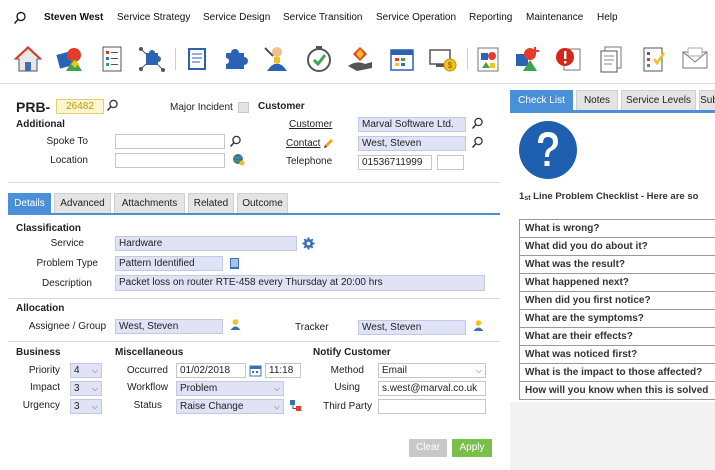  Describe the element at coordinates (432, 406) in the screenshot. I see `third-party-field` at that location.